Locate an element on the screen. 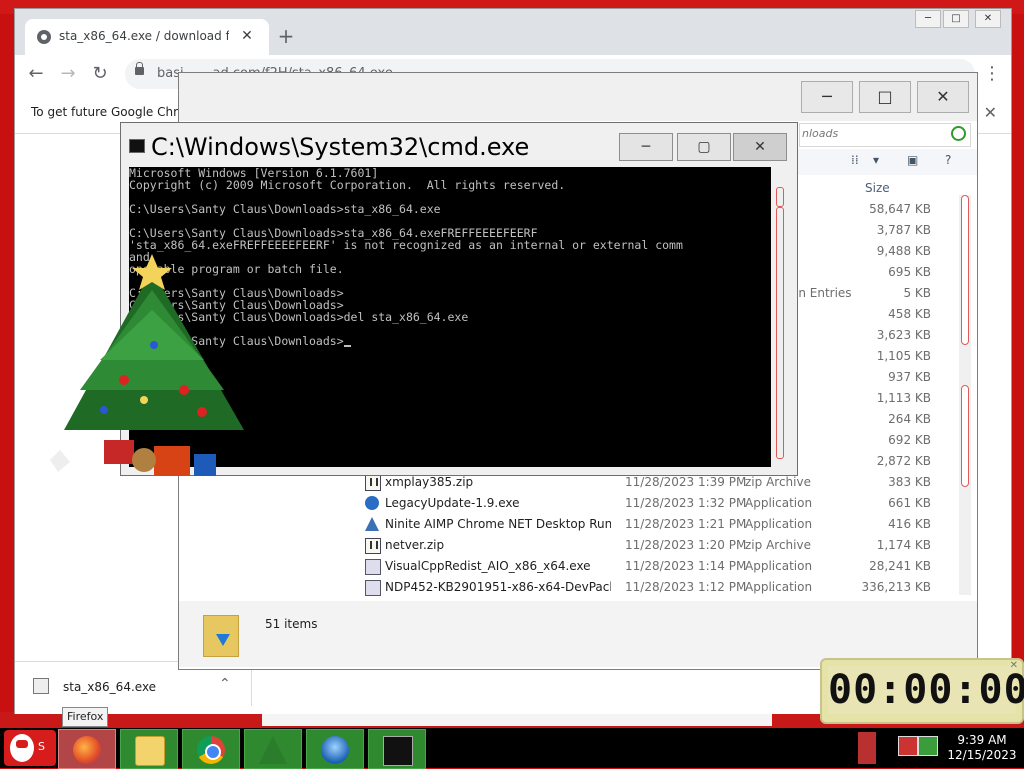 The height and width of the screenshot is (769, 1024). file-size: 1,174 KB is located at coordinates (903, 545).